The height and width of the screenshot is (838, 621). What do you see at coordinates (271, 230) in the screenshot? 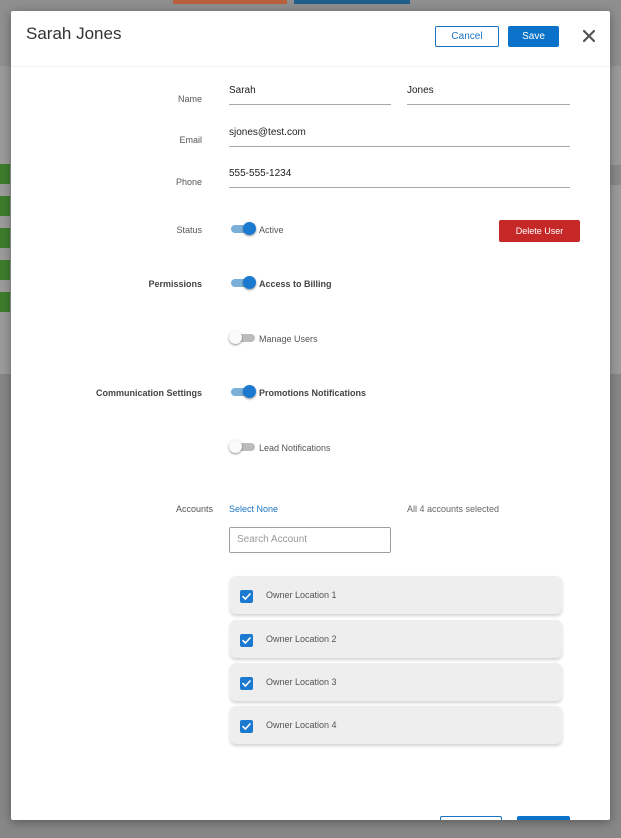
I see `status-toggle-label: Active` at bounding box center [271, 230].